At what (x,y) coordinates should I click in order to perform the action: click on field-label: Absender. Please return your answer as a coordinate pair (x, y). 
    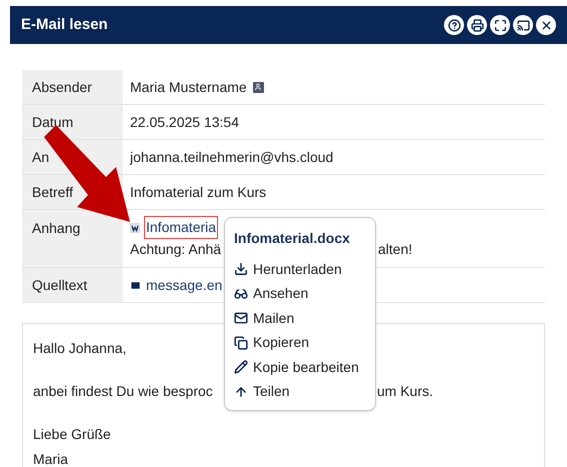
    Looking at the image, I should click on (72, 87).